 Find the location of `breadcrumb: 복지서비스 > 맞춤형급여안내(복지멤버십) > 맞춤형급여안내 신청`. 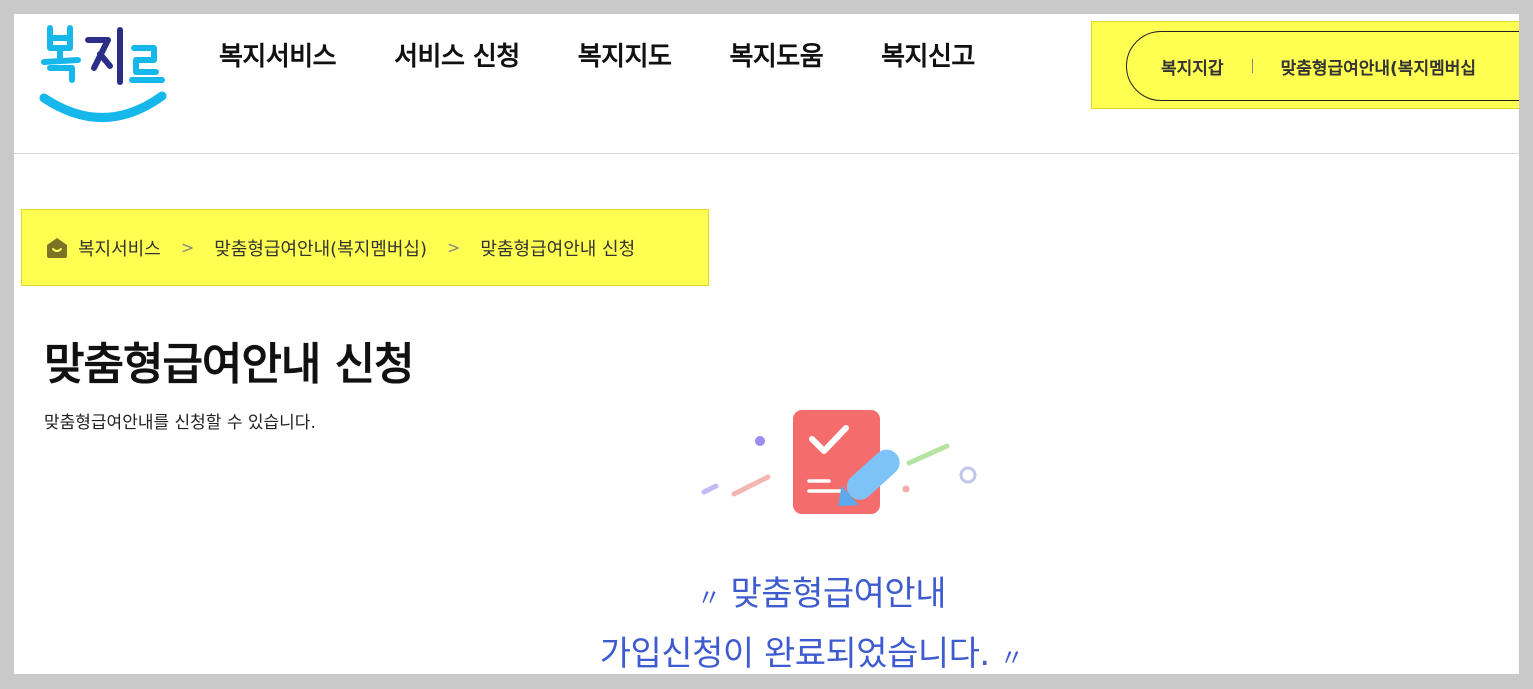

breadcrumb: 복지서비스 > 맞춤형급여안내(복지멤버십) > 맞춤형급여안내 신청 is located at coordinates (365, 247).